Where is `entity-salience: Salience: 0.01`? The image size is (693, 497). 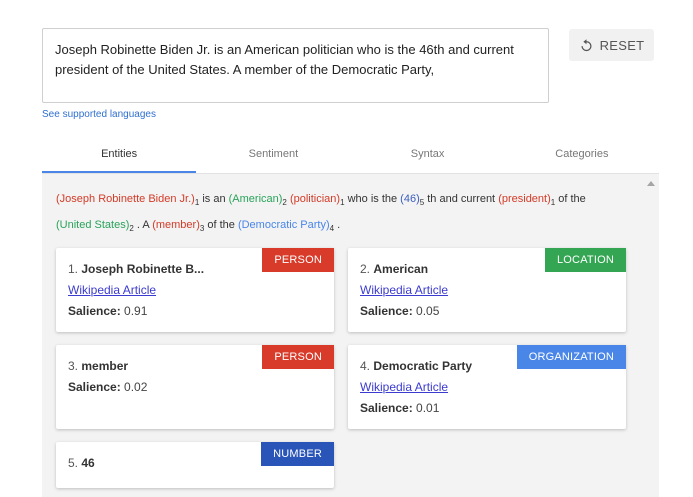 entity-salience: Salience: 0.01 is located at coordinates (399, 408).